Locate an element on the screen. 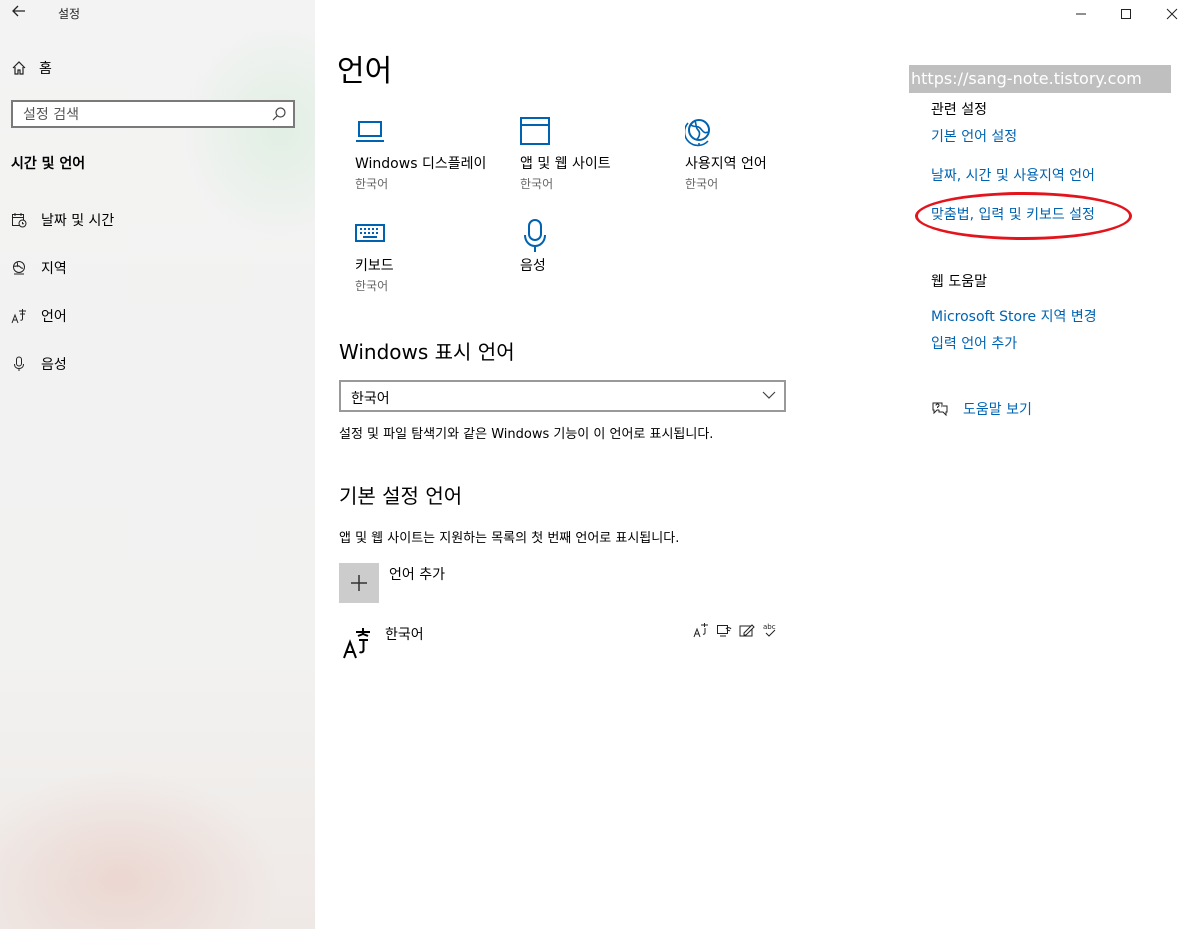  back-arrow-icon is located at coordinates (18, 11).